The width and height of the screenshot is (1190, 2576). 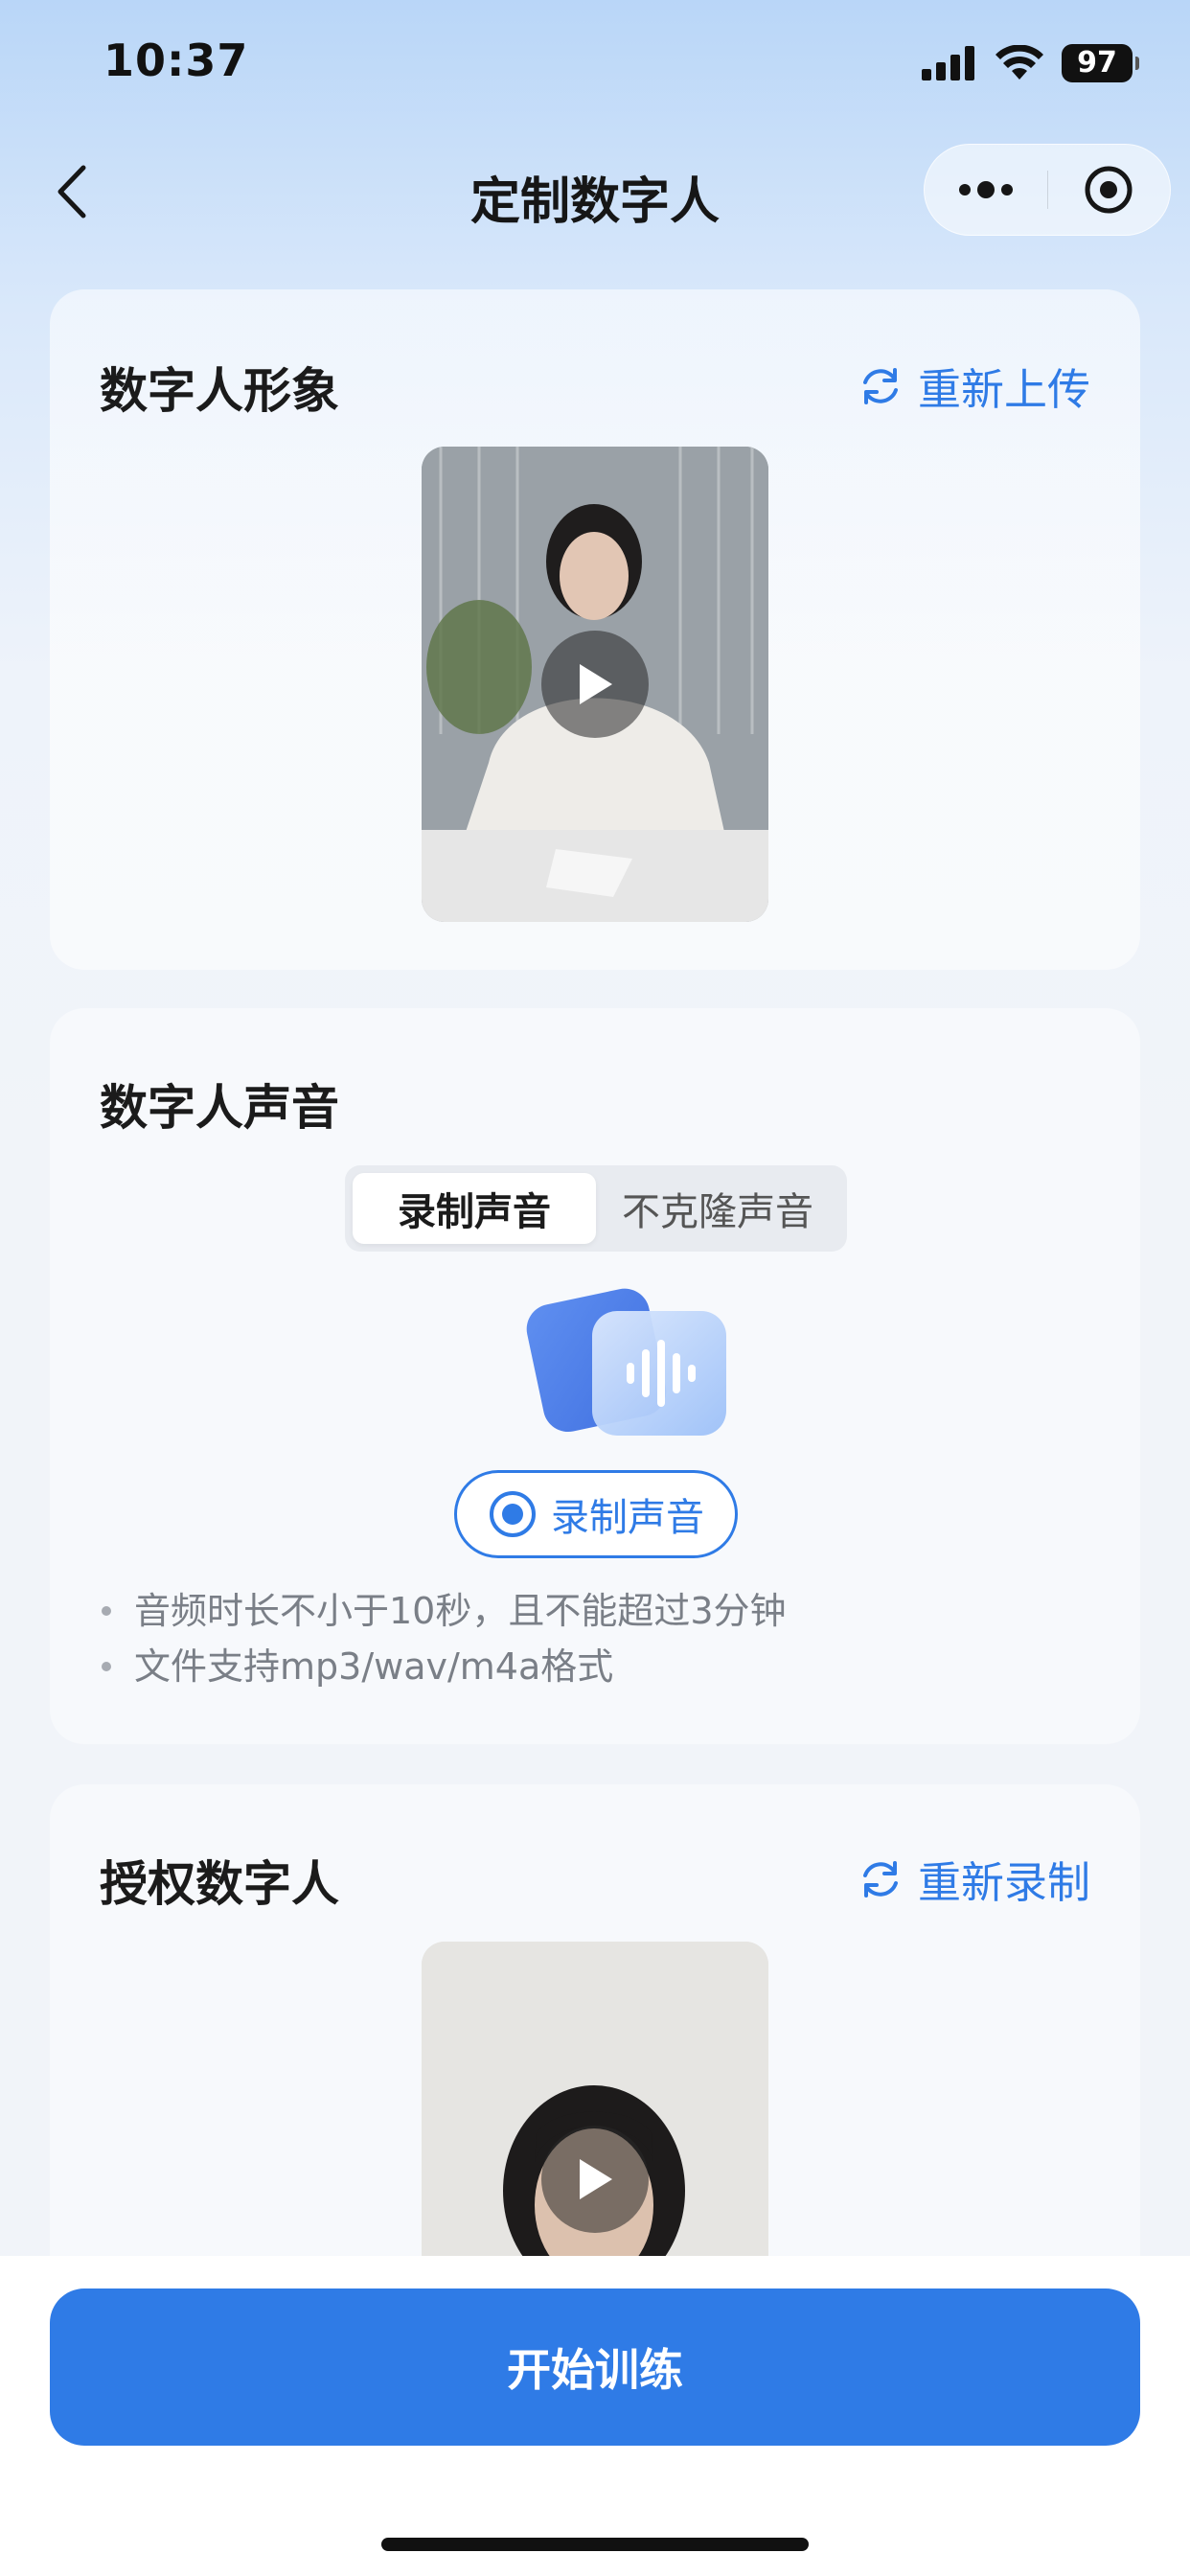 I want to click on status-icons: 97, so click(x=1031, y=63).